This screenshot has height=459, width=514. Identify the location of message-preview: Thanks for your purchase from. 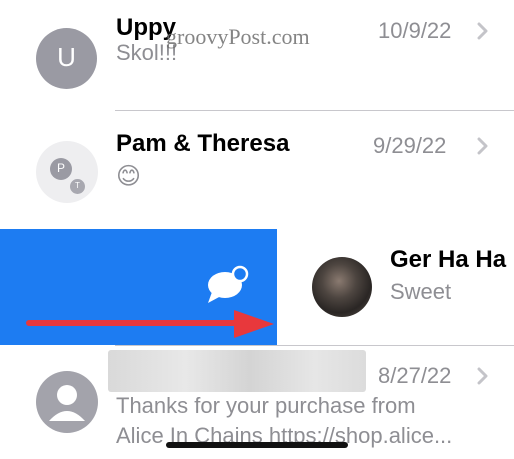
(266, 405).